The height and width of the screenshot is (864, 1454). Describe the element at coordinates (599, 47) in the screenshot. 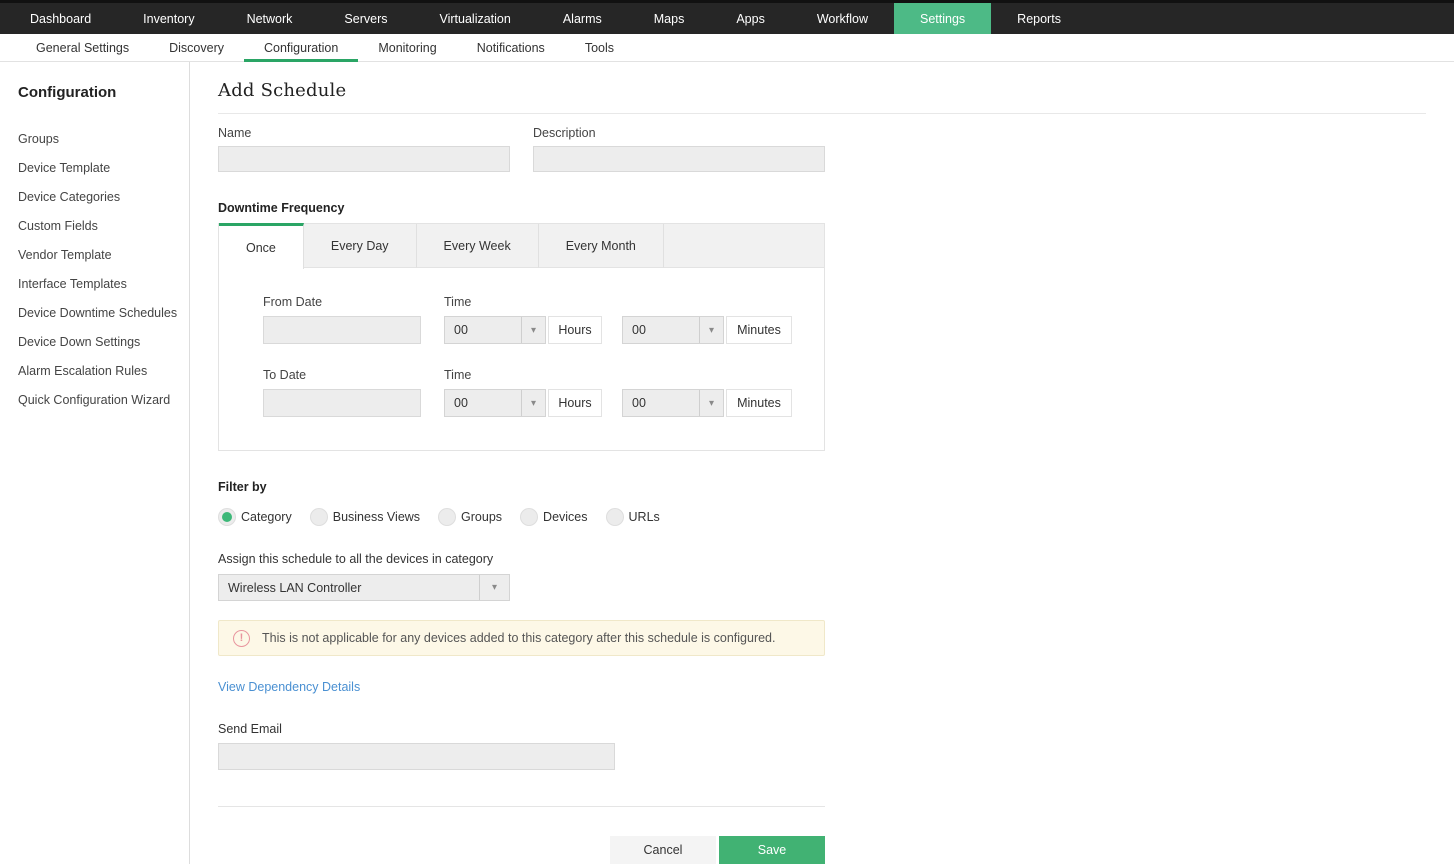

I see `subnav-item-tools: Tools` at that location.